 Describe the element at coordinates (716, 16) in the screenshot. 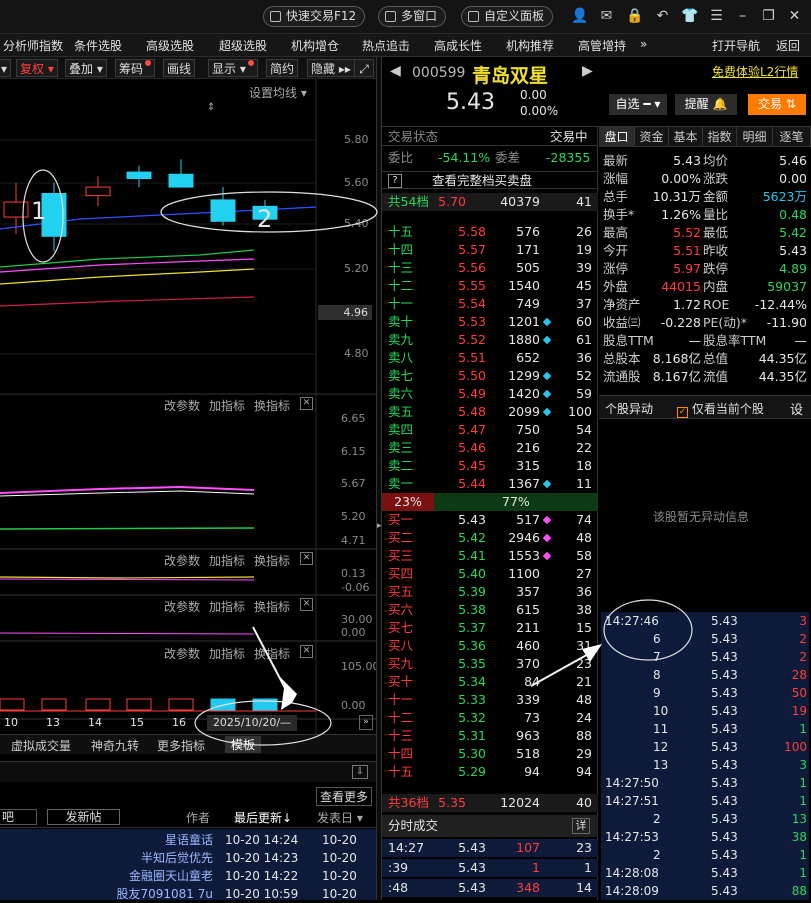

I see `menu-icon: ☰` at that location.